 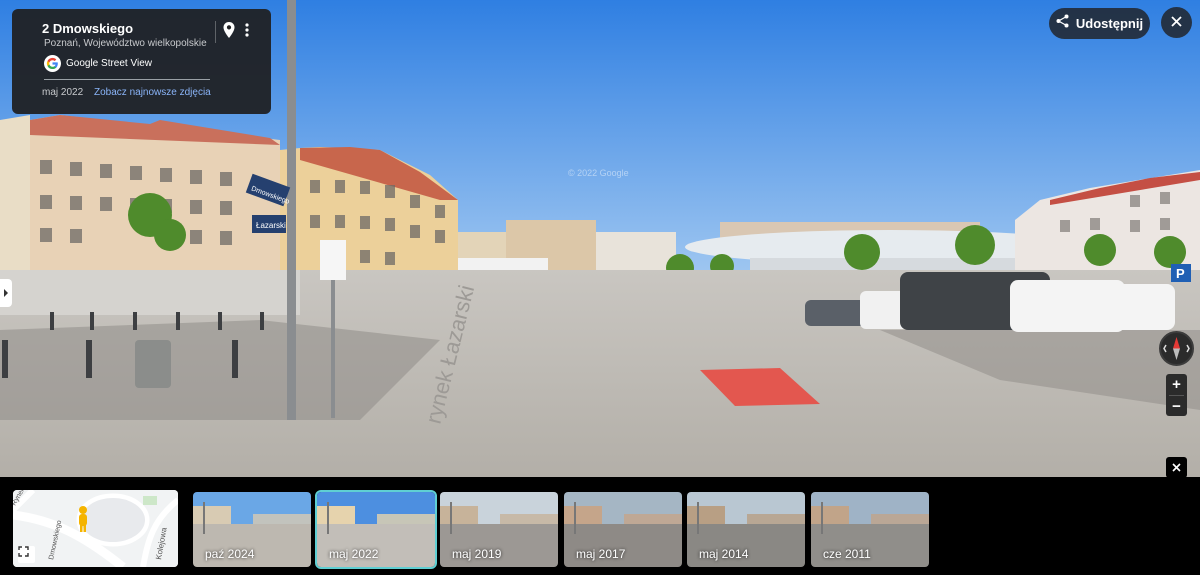 What do you see at coordinates (109, 63) in the screenshot?
I see `brand-label: Google Street View` at bounding box center [109, 63].